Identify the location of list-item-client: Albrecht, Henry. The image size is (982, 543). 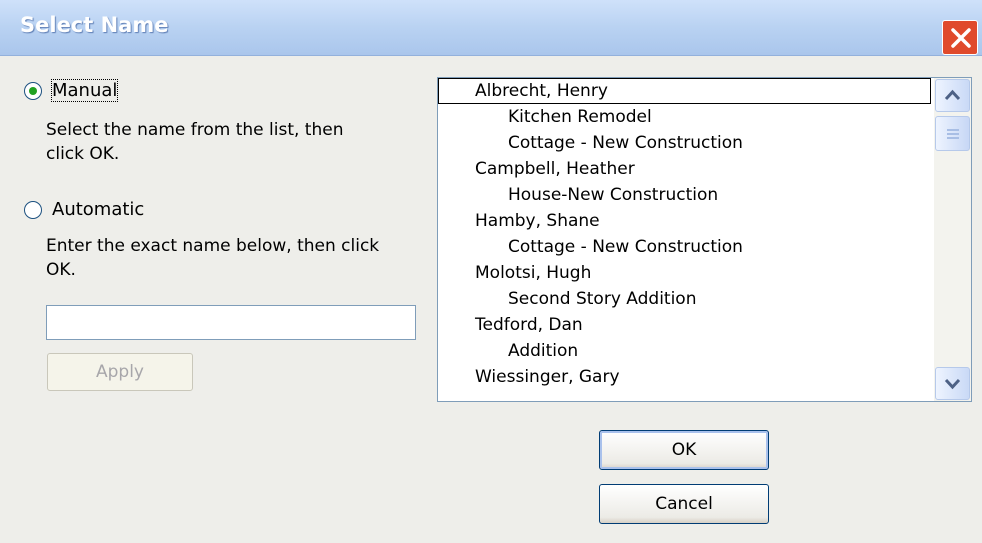
(684, 91).